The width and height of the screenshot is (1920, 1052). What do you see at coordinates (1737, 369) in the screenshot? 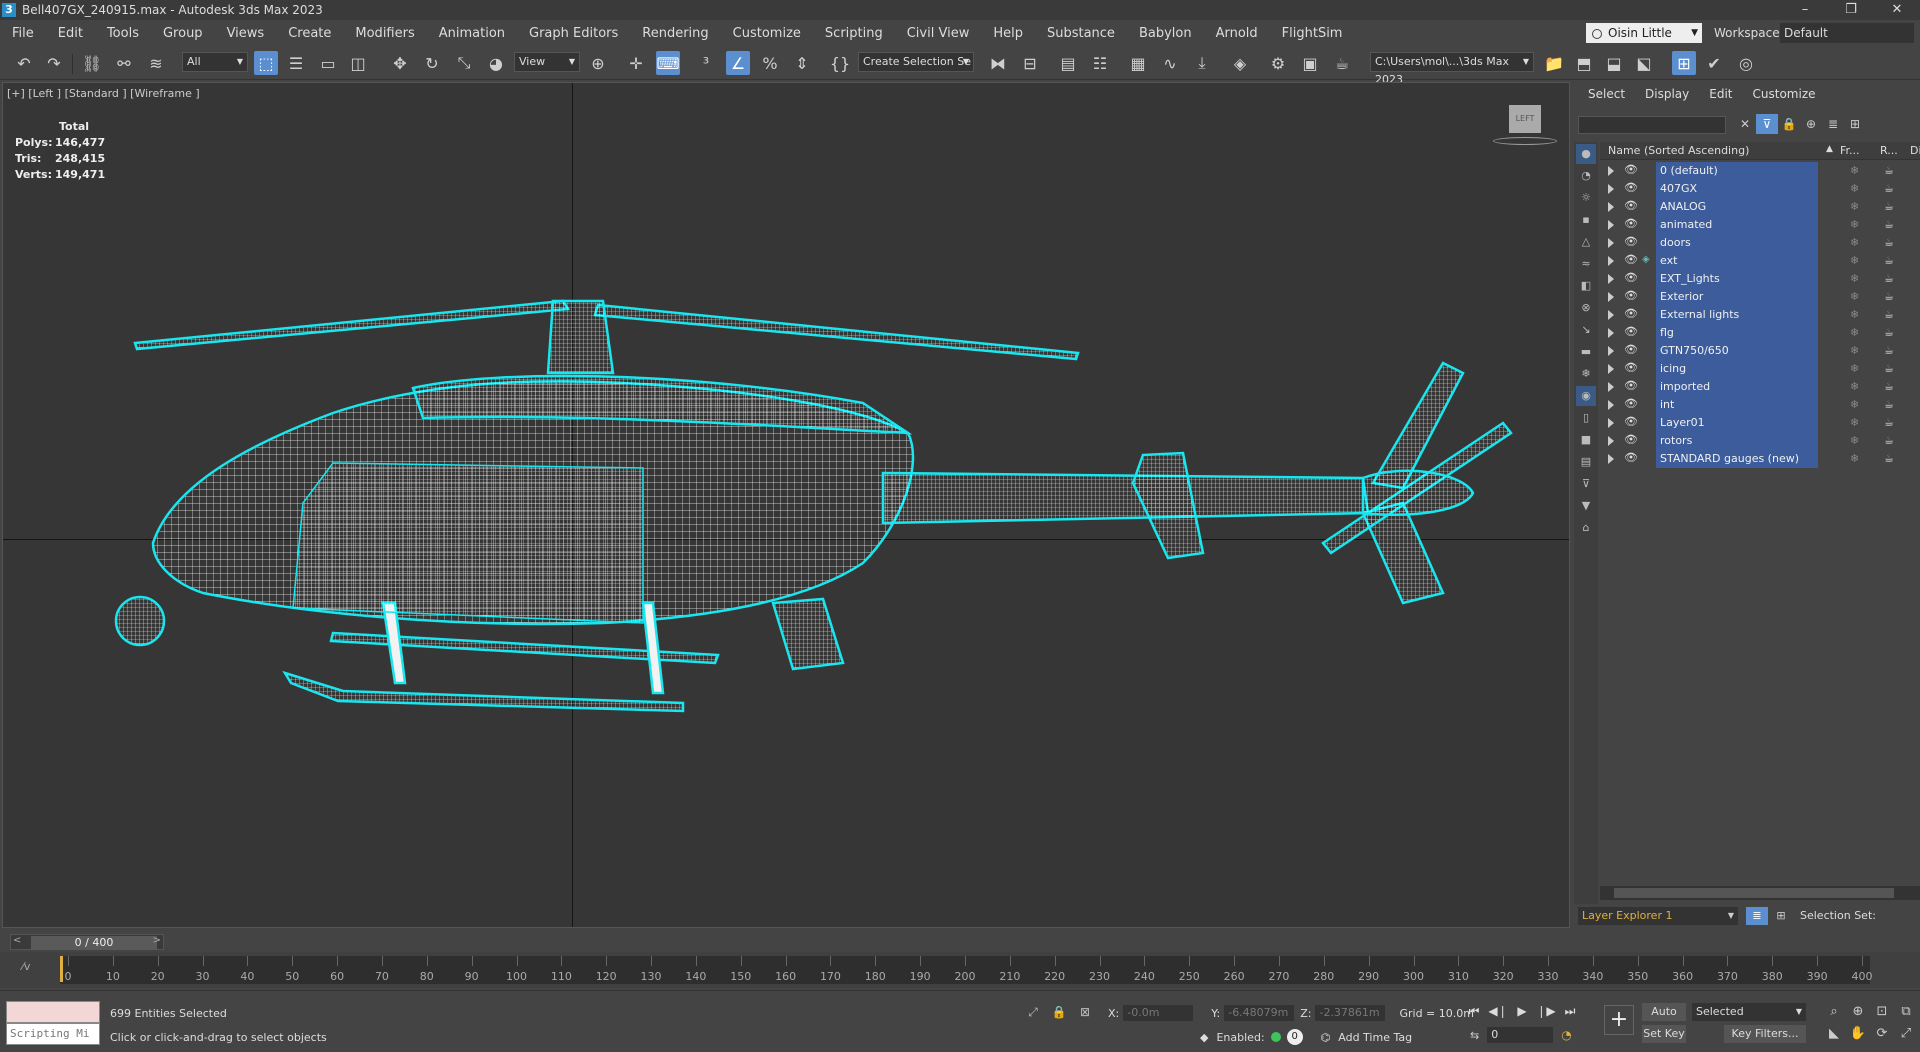
I see `layer-name: icing` at bounding box center [1737, 369].